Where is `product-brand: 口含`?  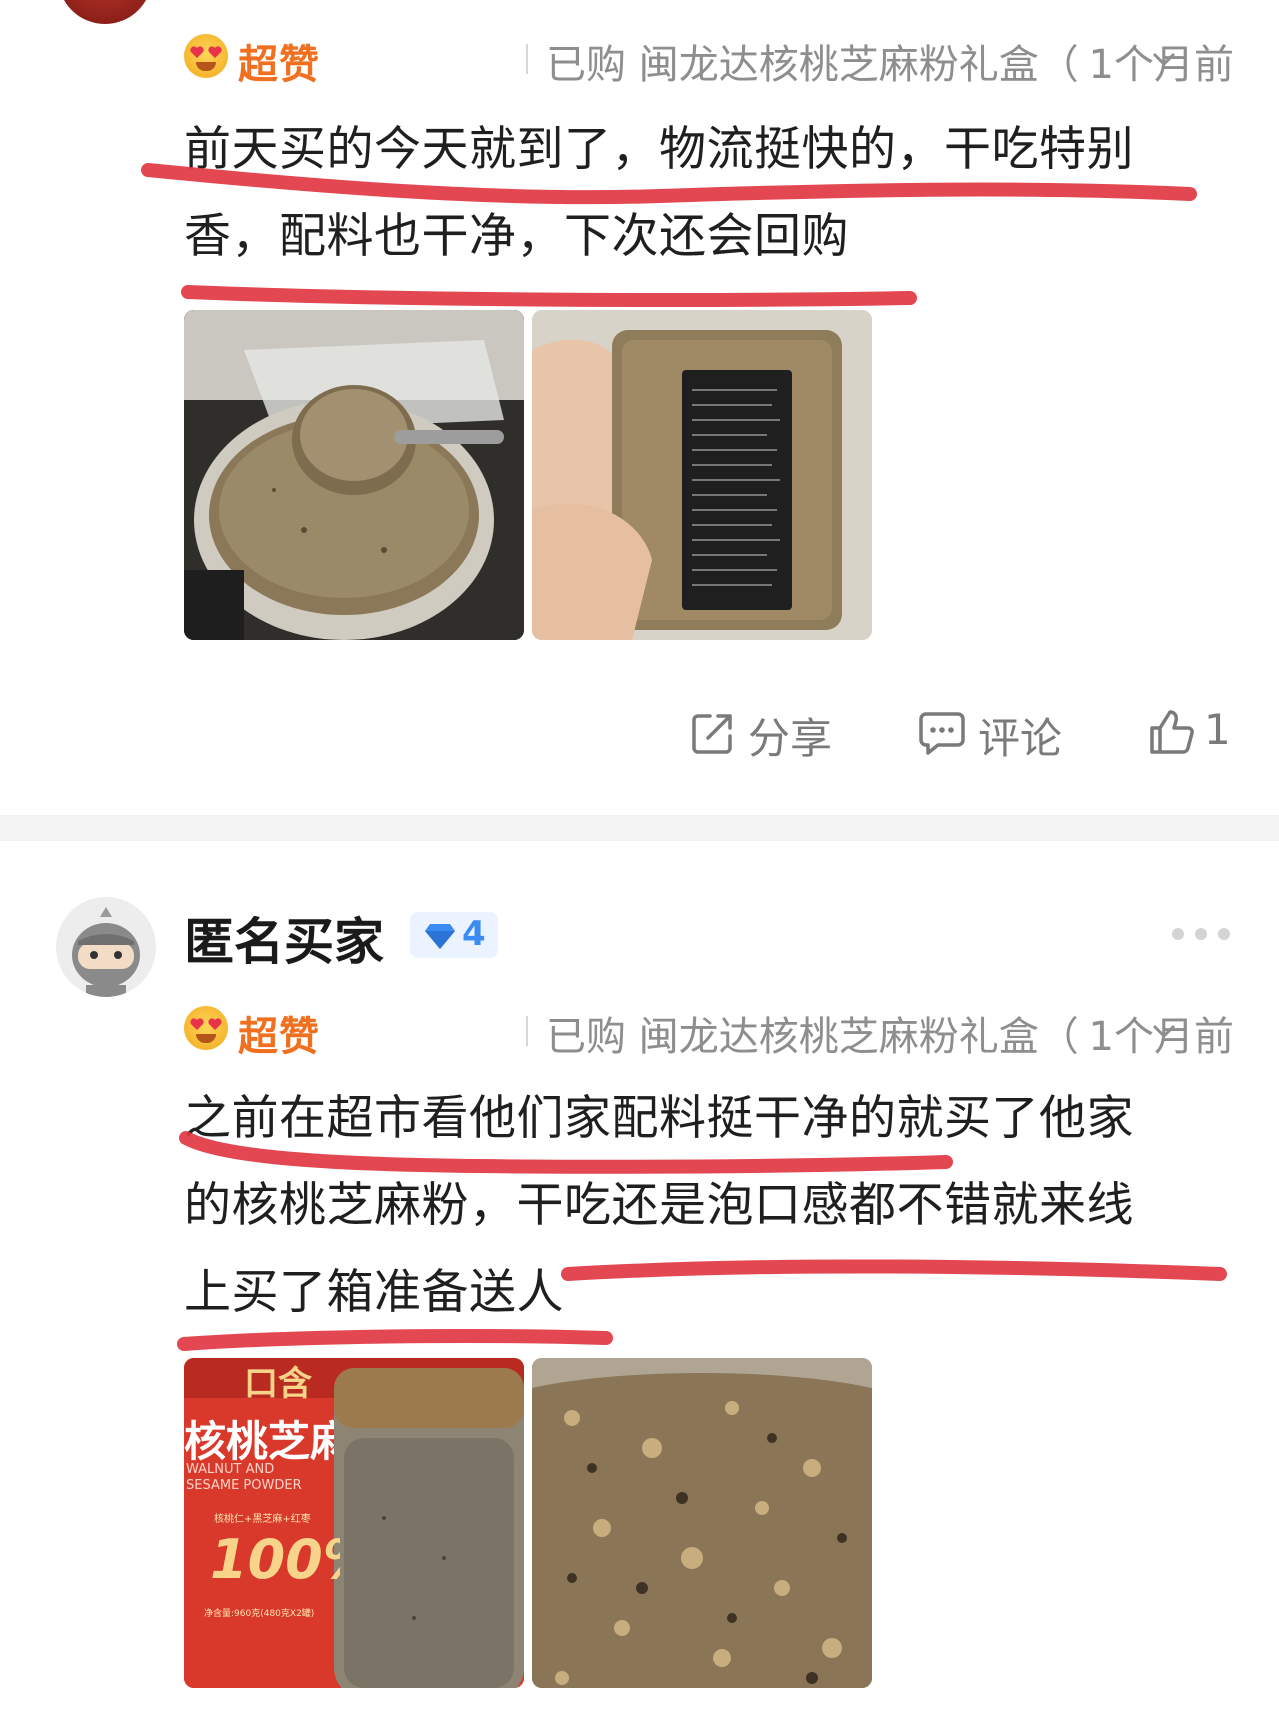 product-brand: 口含 is located at coordinates (278, 1384).